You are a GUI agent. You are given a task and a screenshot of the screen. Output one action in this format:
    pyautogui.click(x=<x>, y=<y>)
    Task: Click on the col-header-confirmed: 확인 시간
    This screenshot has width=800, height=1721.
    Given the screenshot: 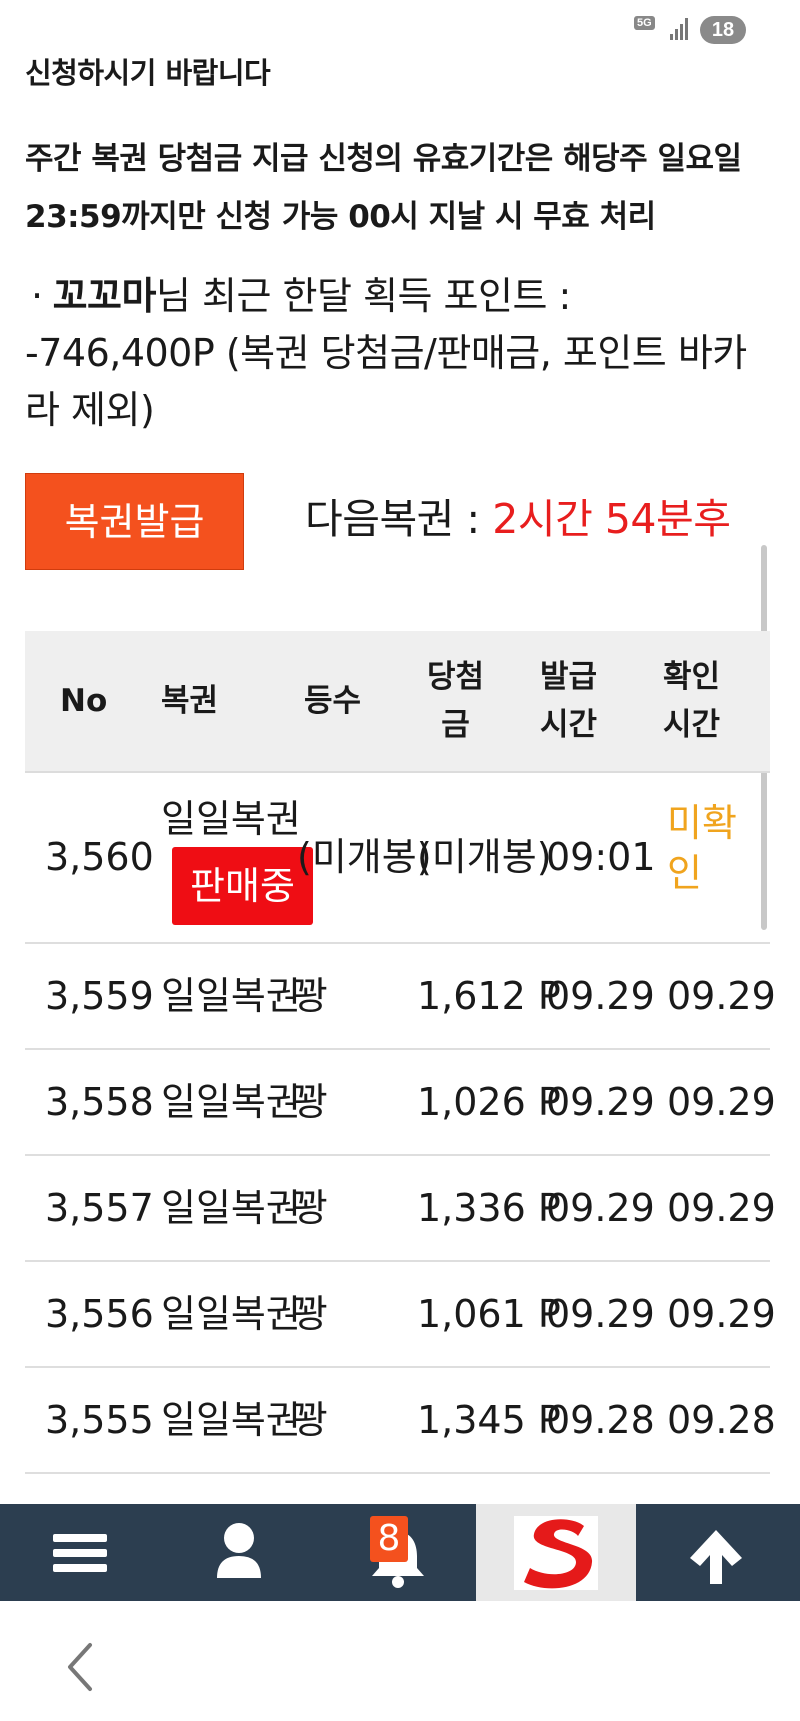 What is the action you would take?
    pyautogui.click(x=692, y=701)
    